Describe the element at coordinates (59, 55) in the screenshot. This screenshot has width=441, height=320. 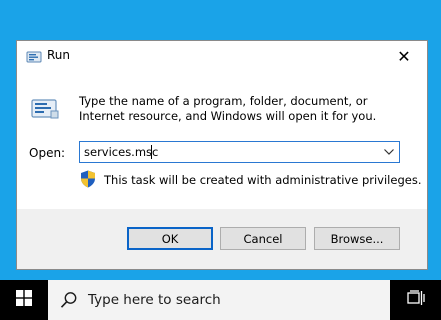
I see `dialog-title: Run` at that location.